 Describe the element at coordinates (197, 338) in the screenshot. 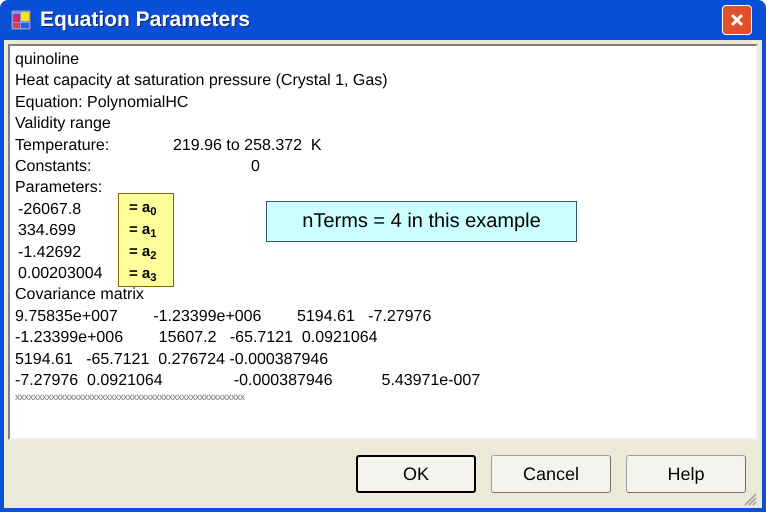

I see `matrix-row-text: -1.23399e+006 15607.2 -65.7121 0.0921064` at that location.